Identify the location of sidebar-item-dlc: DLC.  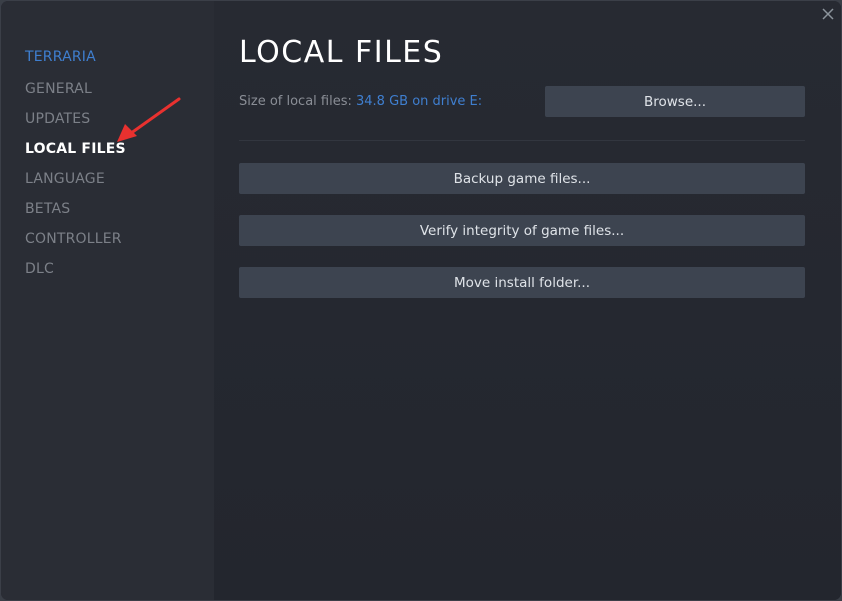
(39, 269).